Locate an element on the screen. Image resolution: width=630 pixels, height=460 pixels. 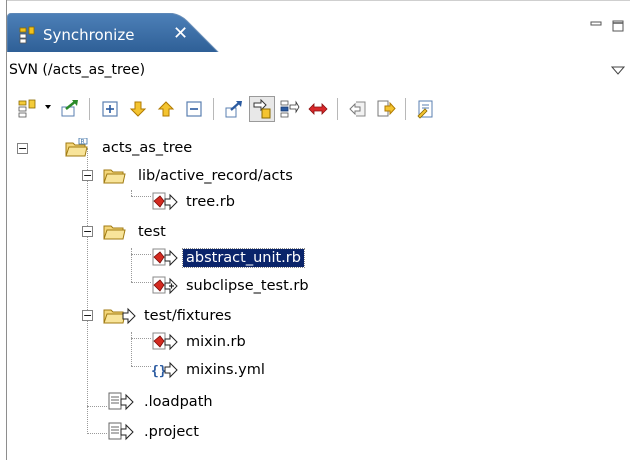
tree-label: subclipse_test.rb is located at coordinates (247, 286).